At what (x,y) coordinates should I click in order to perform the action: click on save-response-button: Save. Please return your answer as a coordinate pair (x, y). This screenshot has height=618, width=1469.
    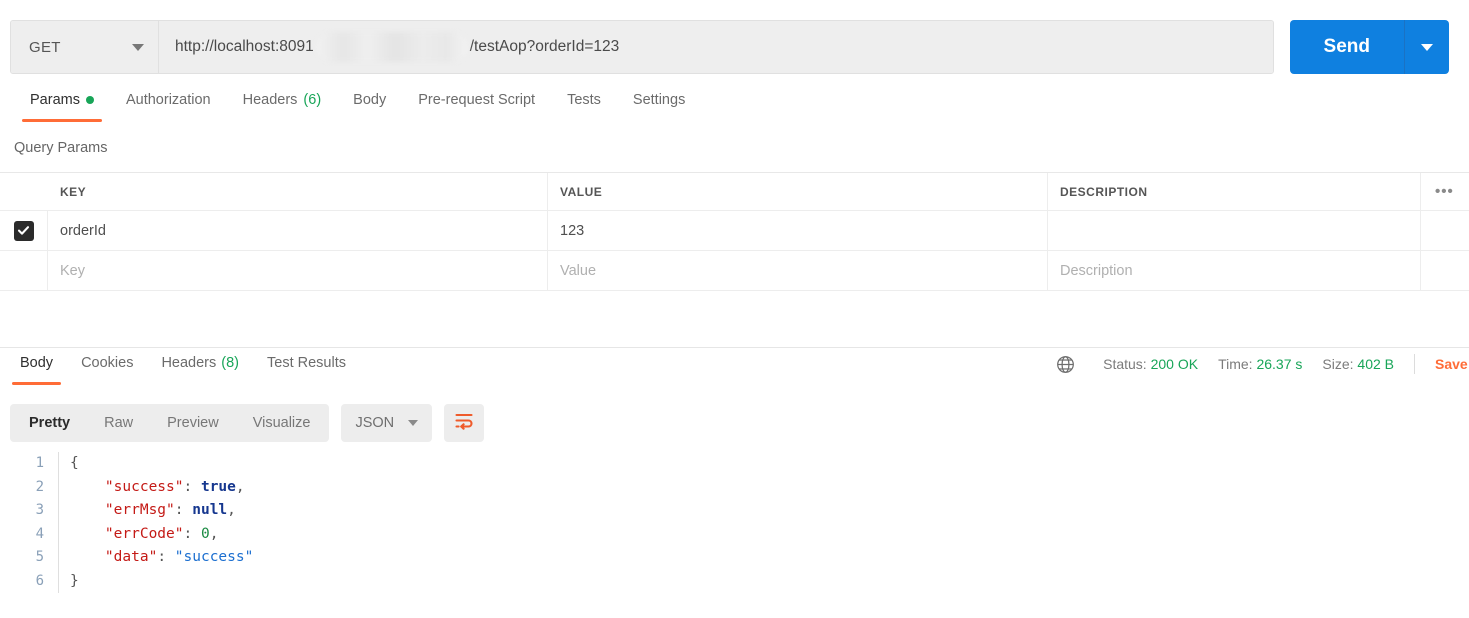
    Looking at the image, I should click on (1452, 364).